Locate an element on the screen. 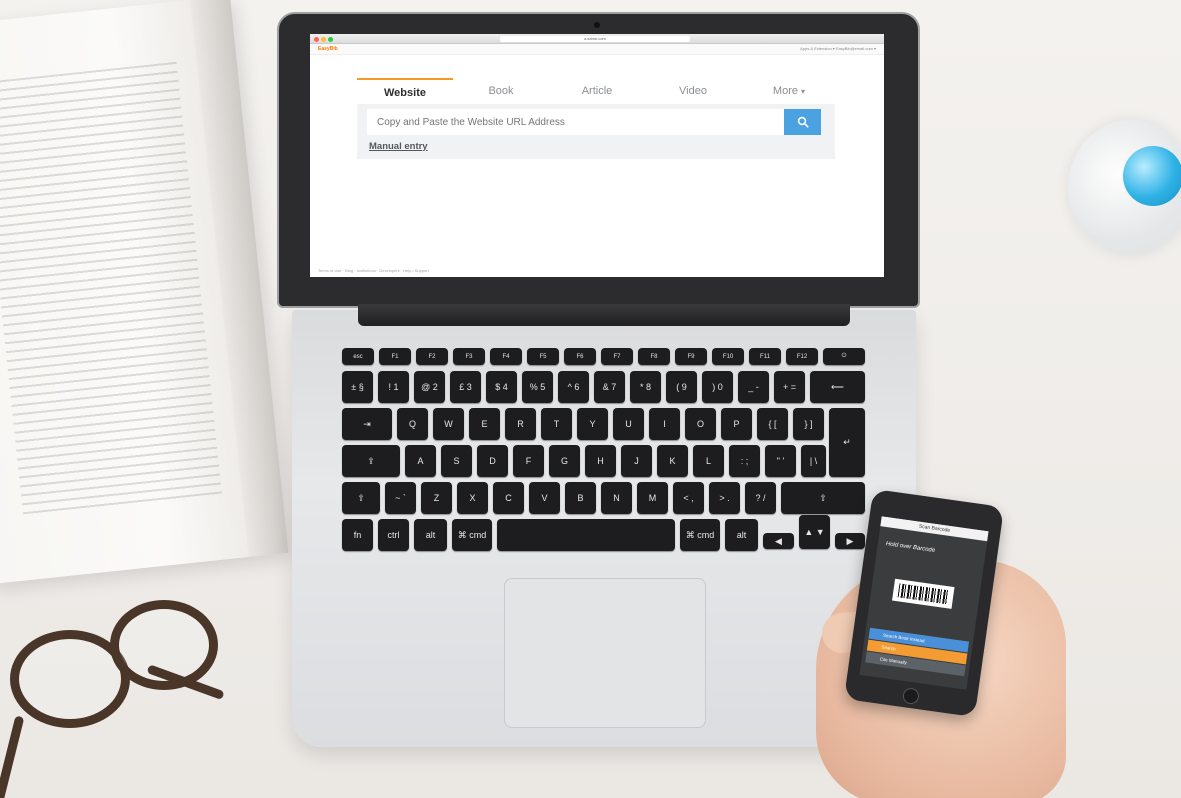  key-f9: F9 is located at coordinates (691, 356).